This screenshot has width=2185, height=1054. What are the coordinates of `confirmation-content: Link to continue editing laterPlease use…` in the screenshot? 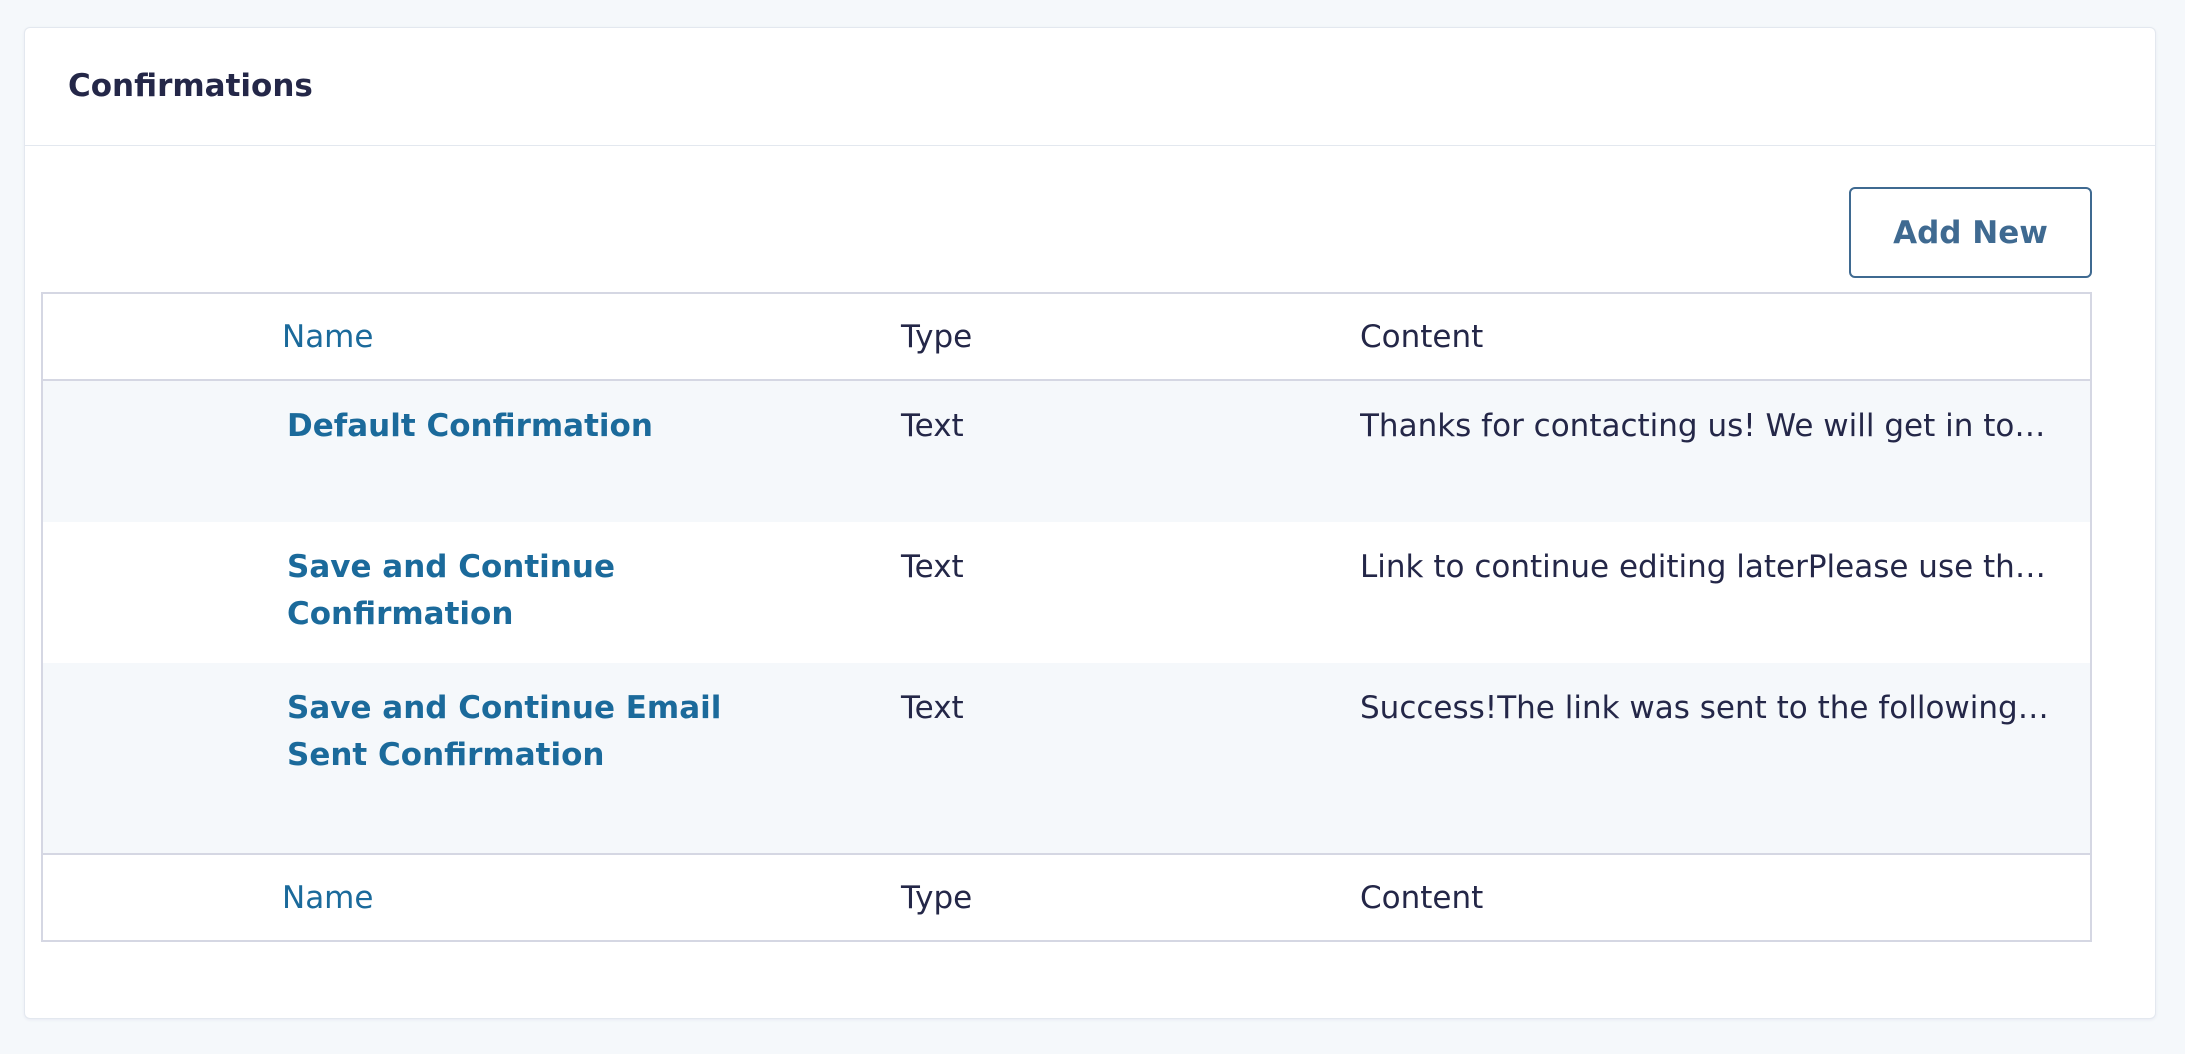 It's located at (1705, 567).